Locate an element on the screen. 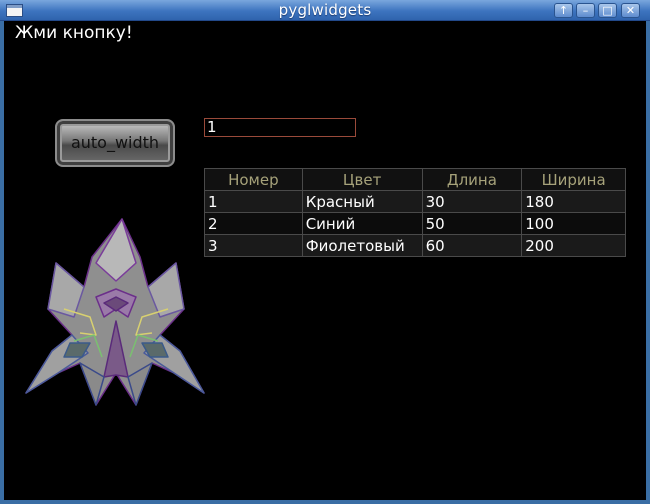  text-input: 1 is located at coordinates (280, 127).